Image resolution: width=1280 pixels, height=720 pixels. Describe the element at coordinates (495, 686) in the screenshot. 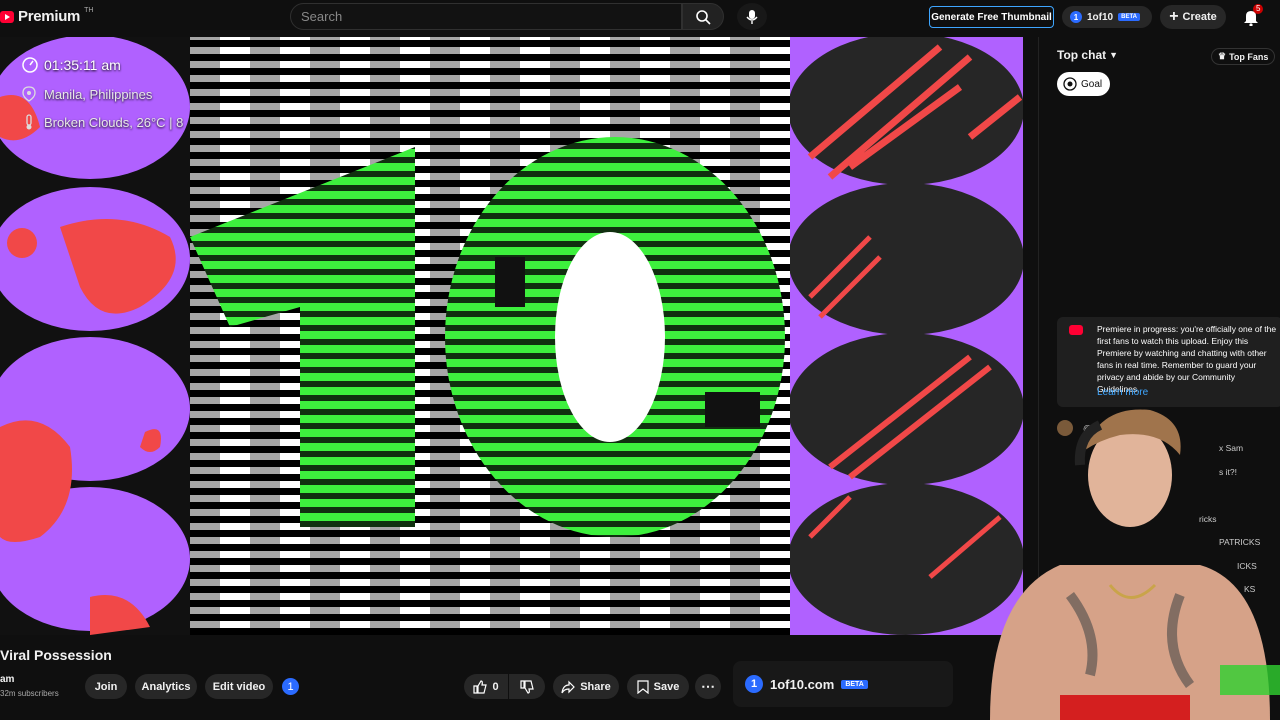

I see `like-count: 0` at that location.